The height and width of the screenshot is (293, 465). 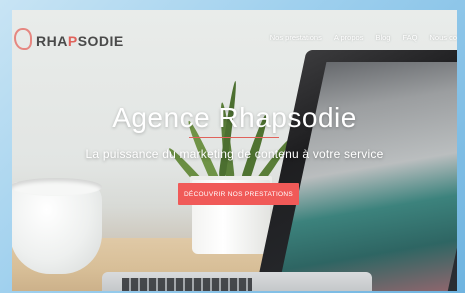 I want to click on laptop-keyboard-image, so click(x=187, y=284).